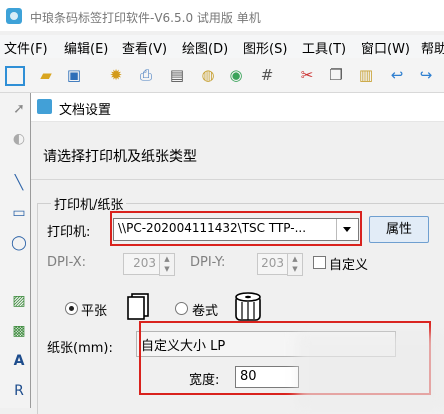 The image size is (444, 414). I want to click on text-tool-icon: A, so click(19, 361).